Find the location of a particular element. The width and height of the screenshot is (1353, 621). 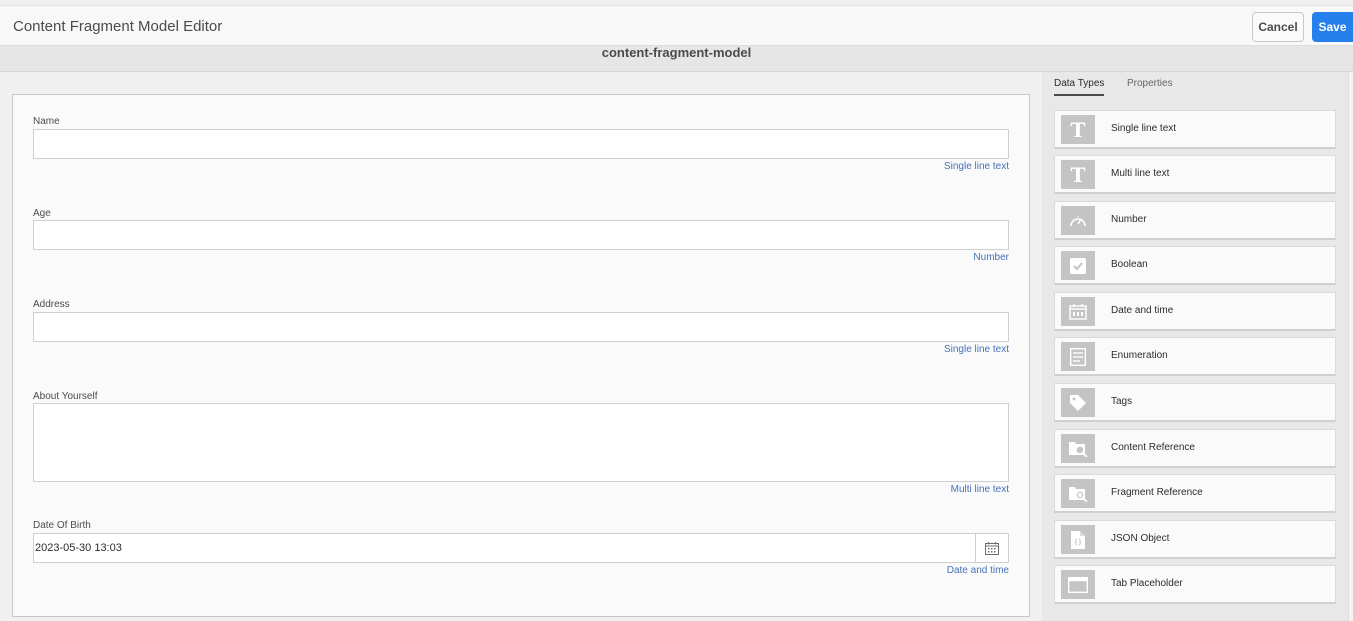

model-name-bar: content-fragment-model is located at coordinates (676, 59).